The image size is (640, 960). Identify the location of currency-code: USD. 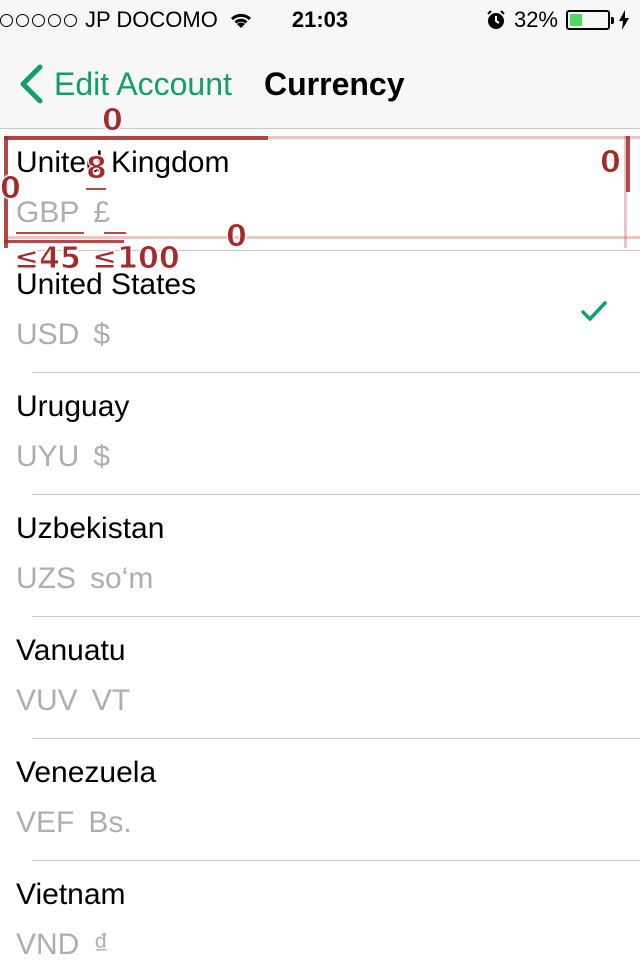
(48, 334).